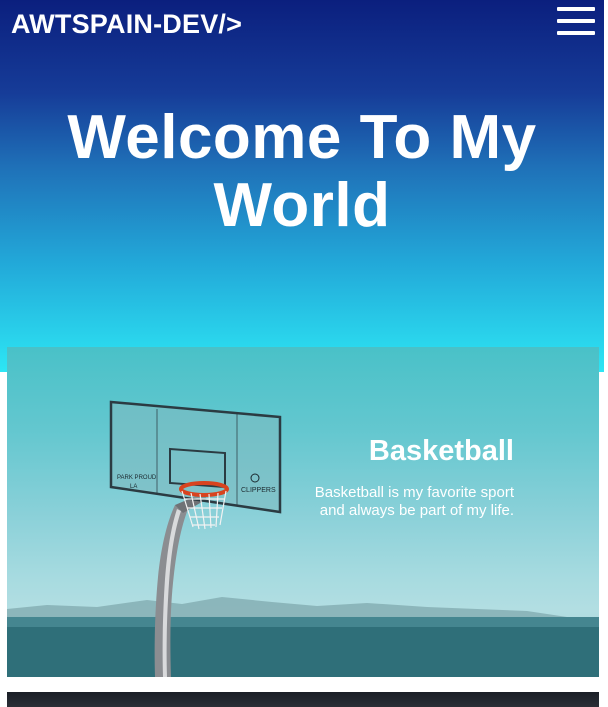  Describe the element at coordinates (126, 24) in the screenshot. I see `brand-logo: AWTSPAIN-DEV/>` at that location.